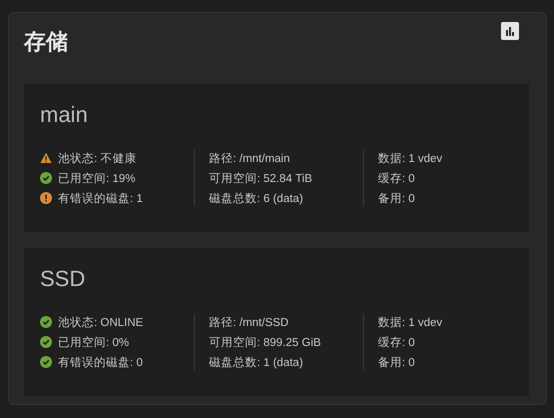  What do you see at coordinates (249, 323) in the screenshot?
I see `detail-text: 路径: /mnt/SSD` at bounding box center [249, 323].